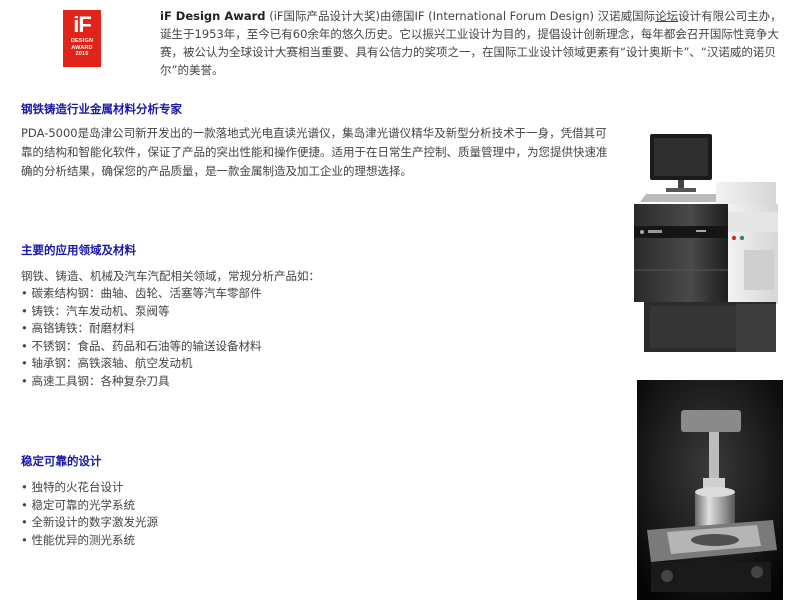 The height and width of the screenshot is (601, 800). What do you see at coordinates (141, 294) in the screenshot?
I see `list-item: 碳素结构钢：曲轴、齿轮、活塞等汽车零部件` at bounding box center [141, 294].